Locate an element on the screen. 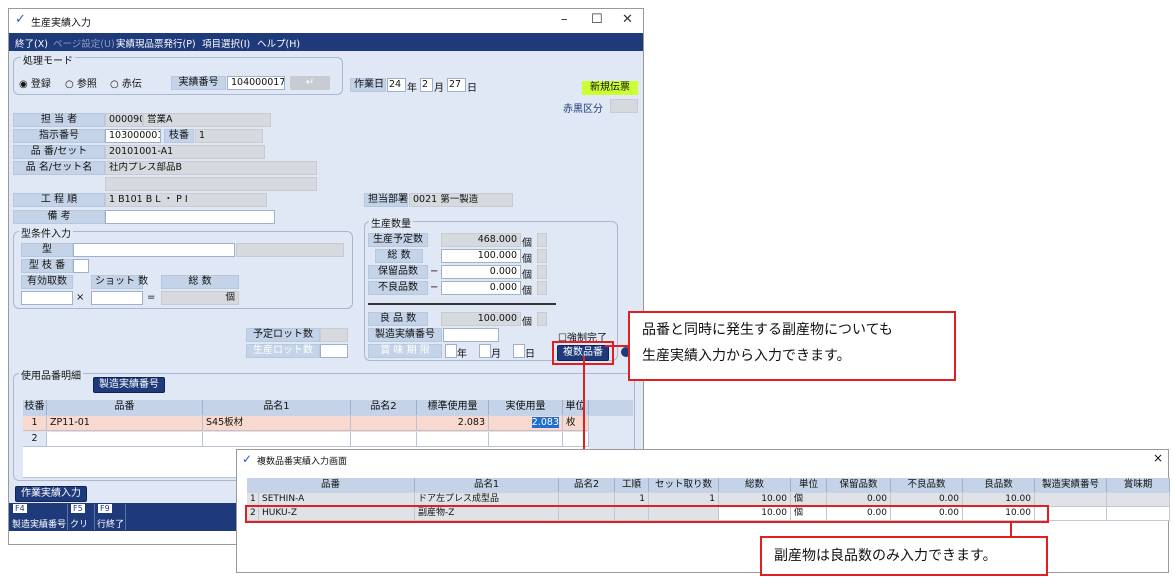  seisan-legend: 生産数量 is located at coordinates (391, 222).